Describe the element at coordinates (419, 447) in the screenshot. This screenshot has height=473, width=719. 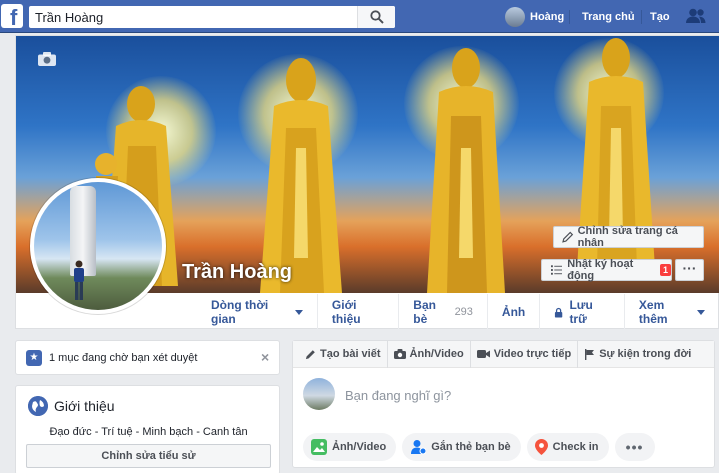
I see `tag-people-icon` at that location.